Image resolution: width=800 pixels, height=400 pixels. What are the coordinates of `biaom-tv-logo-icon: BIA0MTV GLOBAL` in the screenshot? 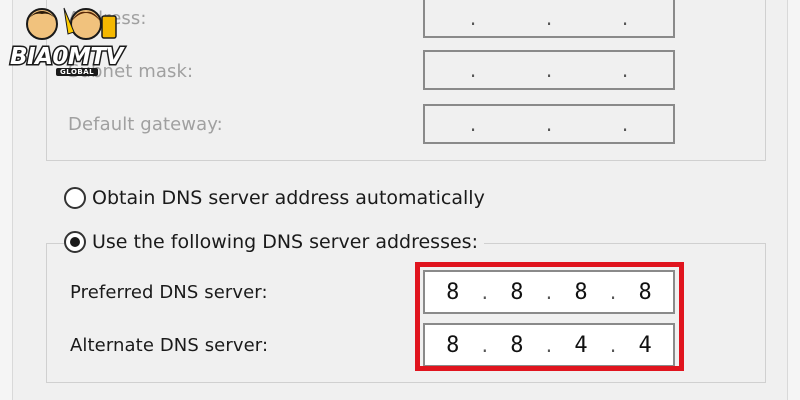 It's located at (68, 42).